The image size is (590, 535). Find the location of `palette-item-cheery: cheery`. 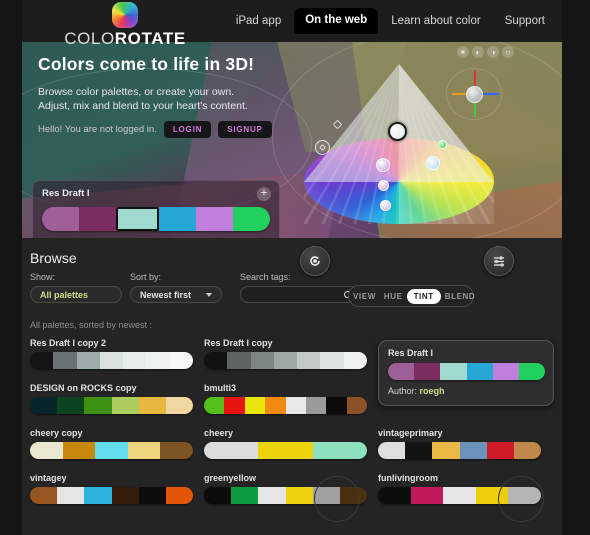

palette-item-cheery: cheery is located at coordinates (291, 443).